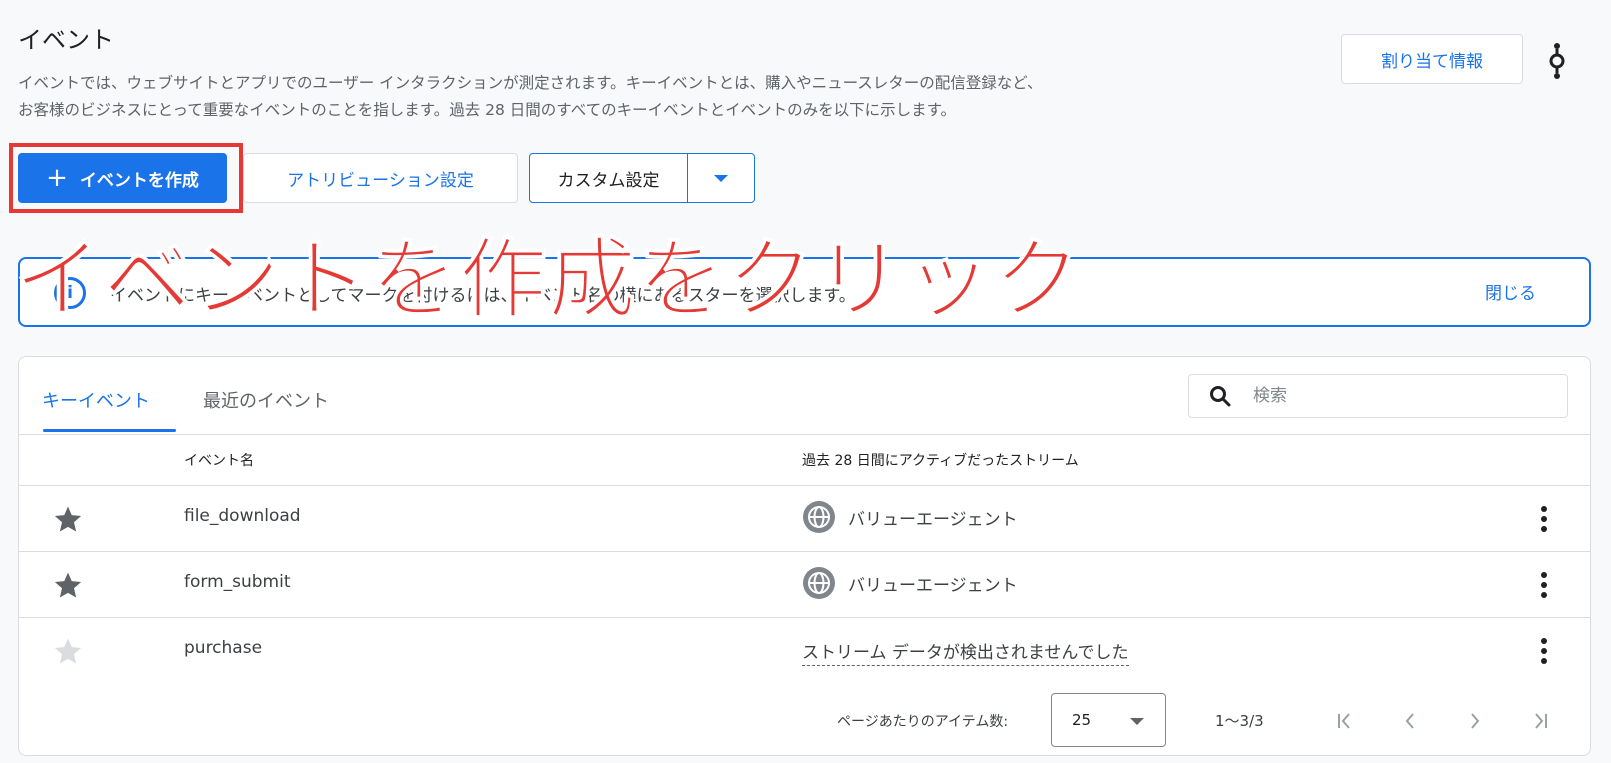 This screenshot has width=1611, height=763. Describe the element at coordinates (1108, 720) in the screenshot. I see `per-page-select: 25` at that location.